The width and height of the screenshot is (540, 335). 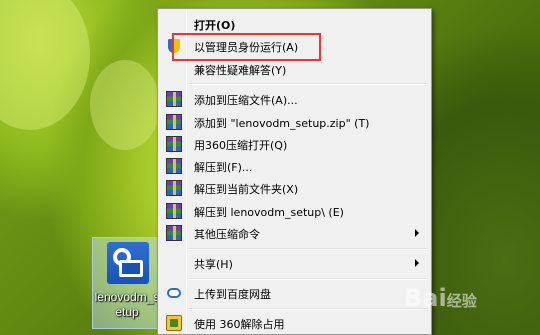 What do you see at coordinates (294, 293) in the screenshot?
I see `menu-item-upload-baidu-pan: 上传到百度网盘` at bounding box center [294, 293].